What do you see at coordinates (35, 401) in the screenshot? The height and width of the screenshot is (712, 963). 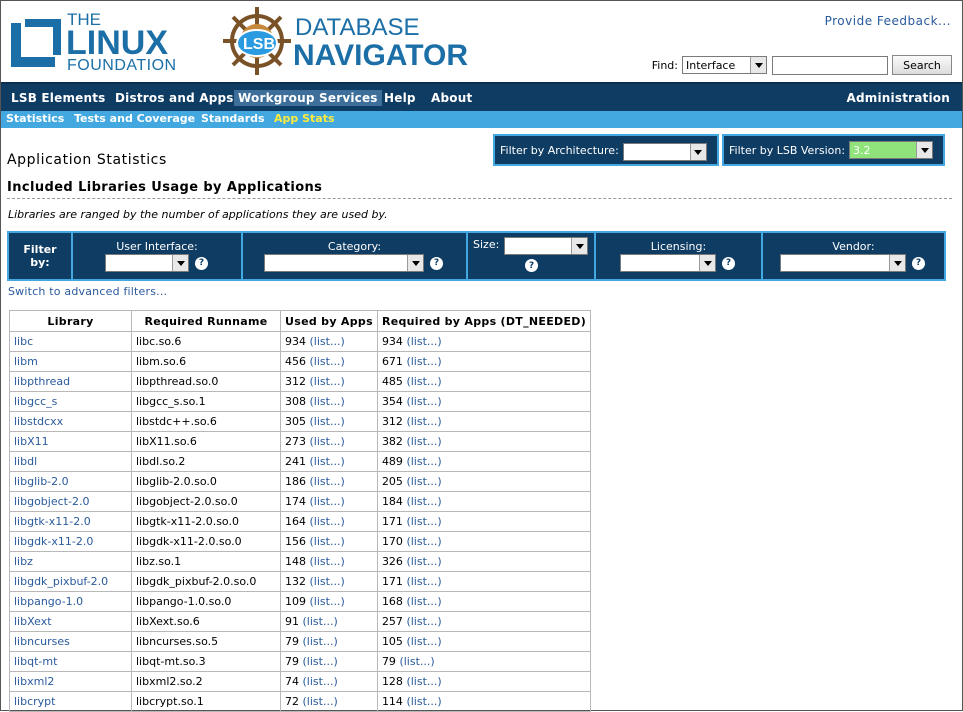 I see `library-link: libgcc_s` at bounding box center [35, 401].